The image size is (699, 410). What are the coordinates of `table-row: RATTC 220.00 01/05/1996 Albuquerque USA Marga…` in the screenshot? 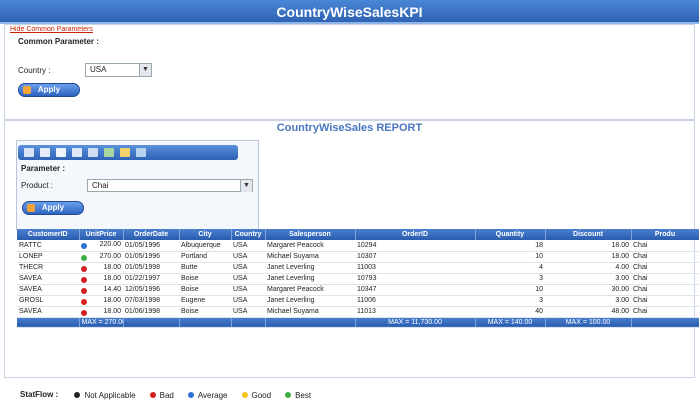 It's located at (358, 246).